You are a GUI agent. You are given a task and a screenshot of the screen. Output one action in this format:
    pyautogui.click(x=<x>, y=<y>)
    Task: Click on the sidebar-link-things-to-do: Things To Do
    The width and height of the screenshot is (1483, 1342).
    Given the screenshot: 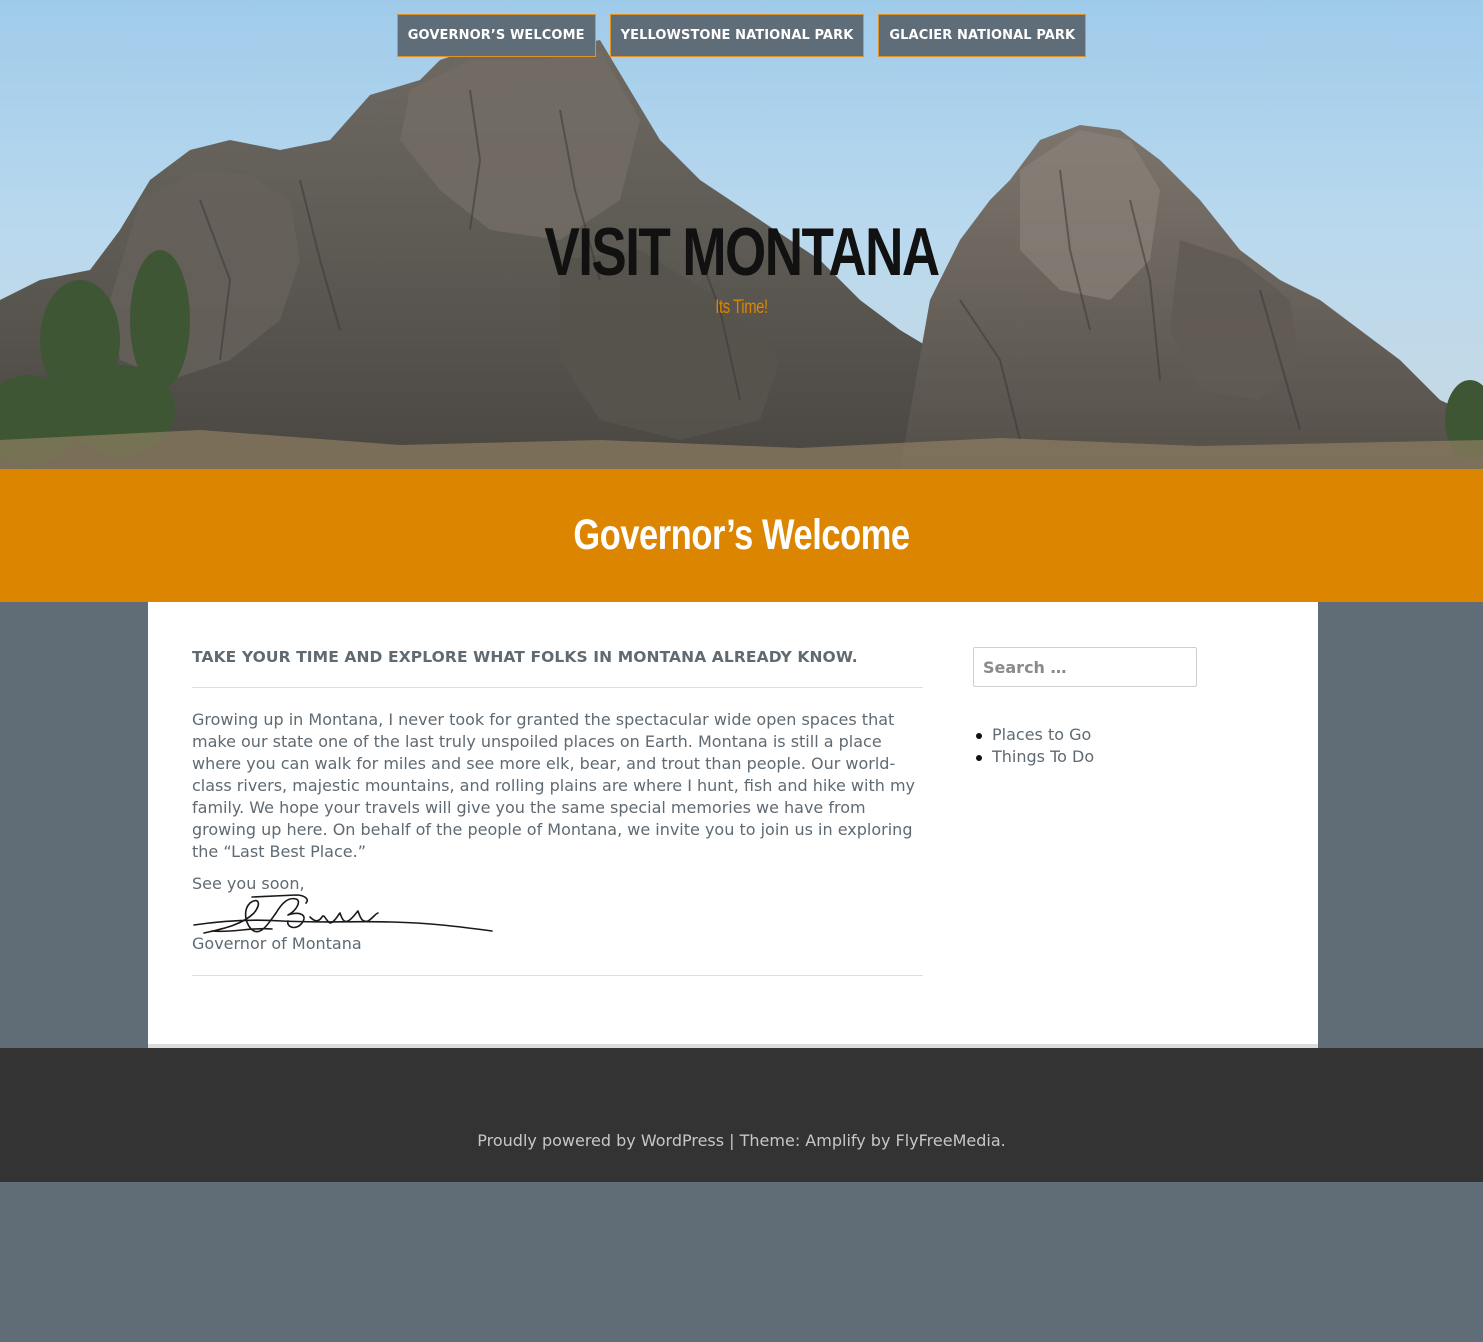 What is the action you would take?
    pyautogui.click(x=1043, y=756)
    